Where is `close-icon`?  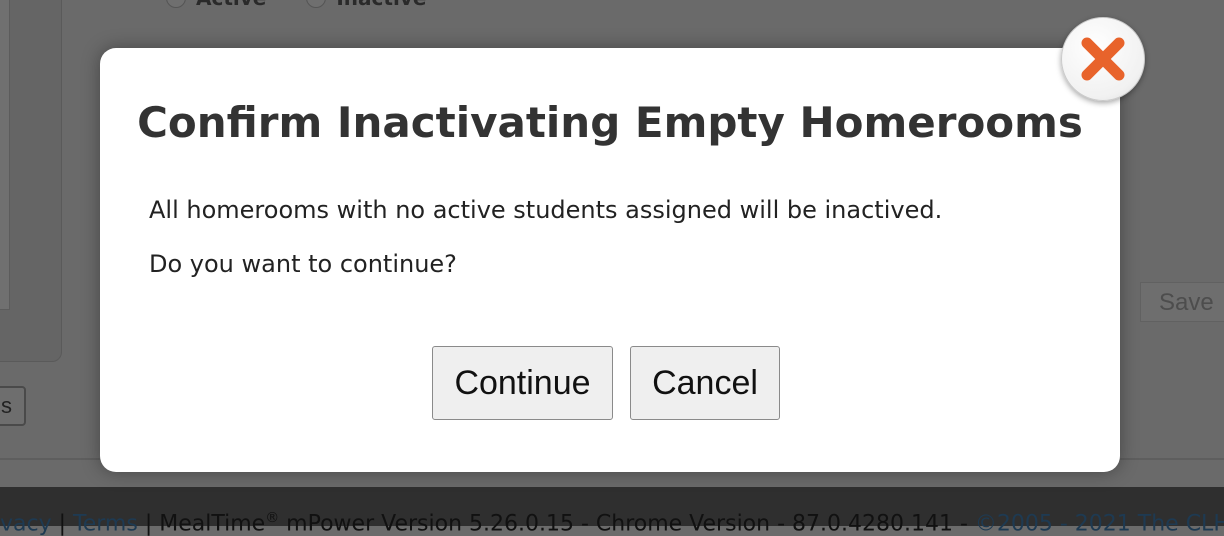
close-icon is located at coordinates (1103, 59).